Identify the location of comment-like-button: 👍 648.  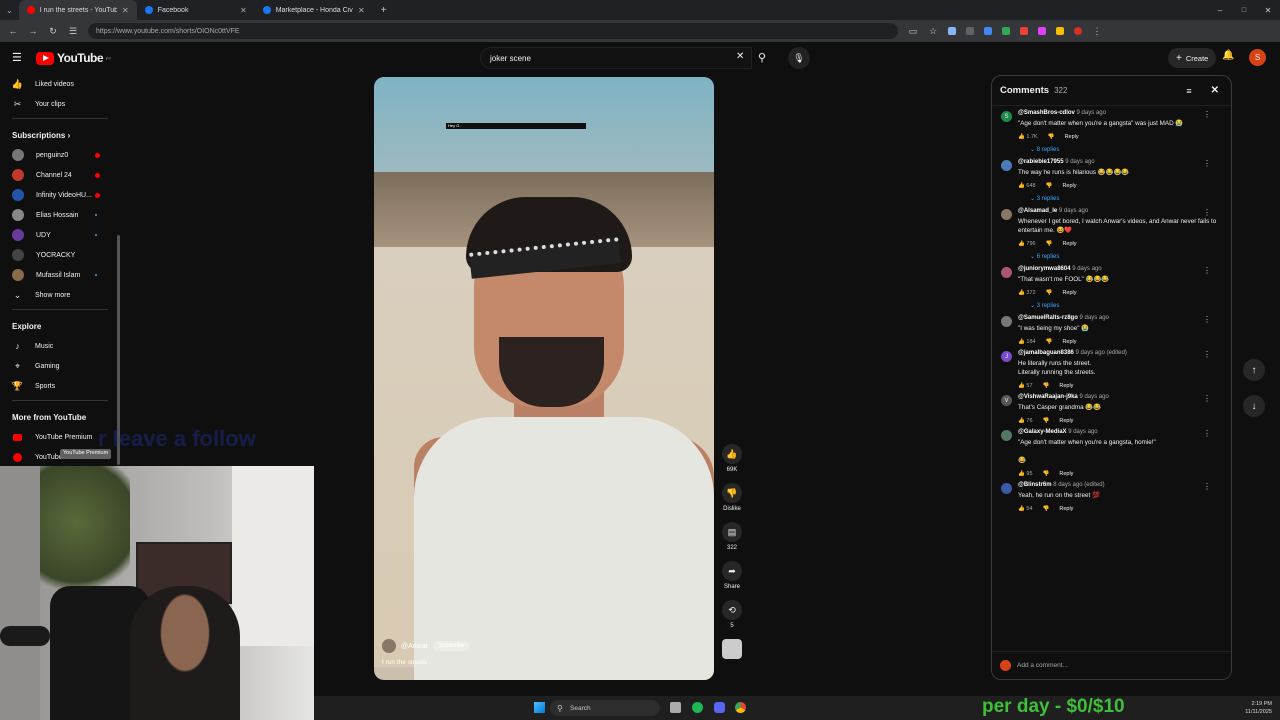
(1027, 186).